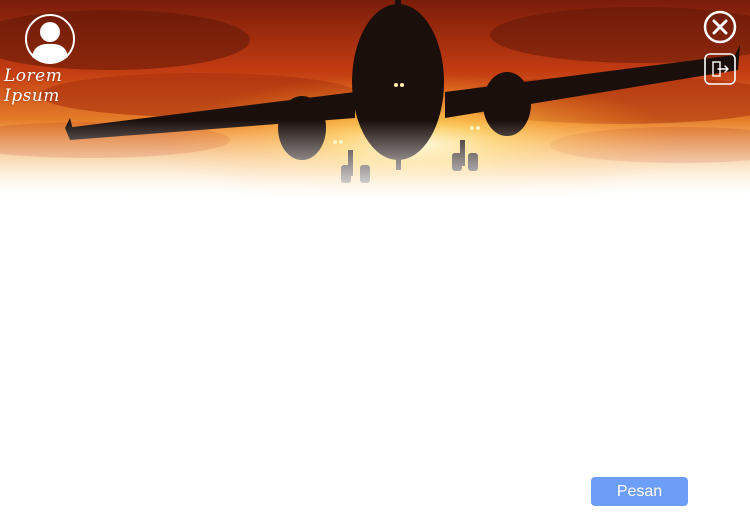  I want to click on close-button, so click(720, 27).